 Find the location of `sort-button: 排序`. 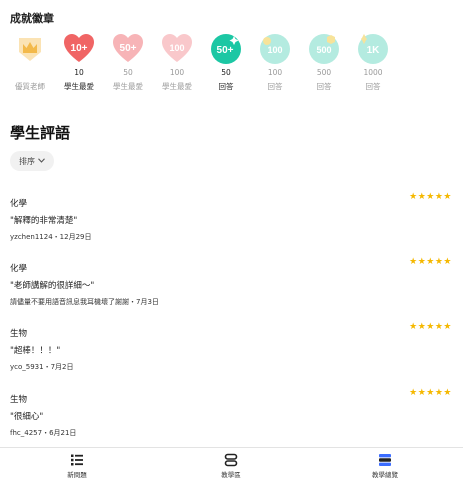

sort-button: 排序 is located at coordinates (32, 161).